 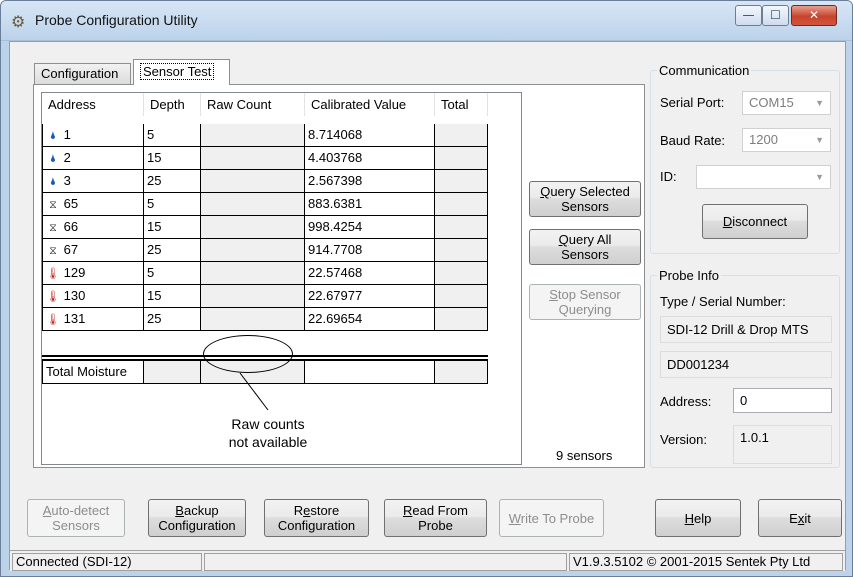 I want to click on header-address: Address, so click(x=93, y=104).